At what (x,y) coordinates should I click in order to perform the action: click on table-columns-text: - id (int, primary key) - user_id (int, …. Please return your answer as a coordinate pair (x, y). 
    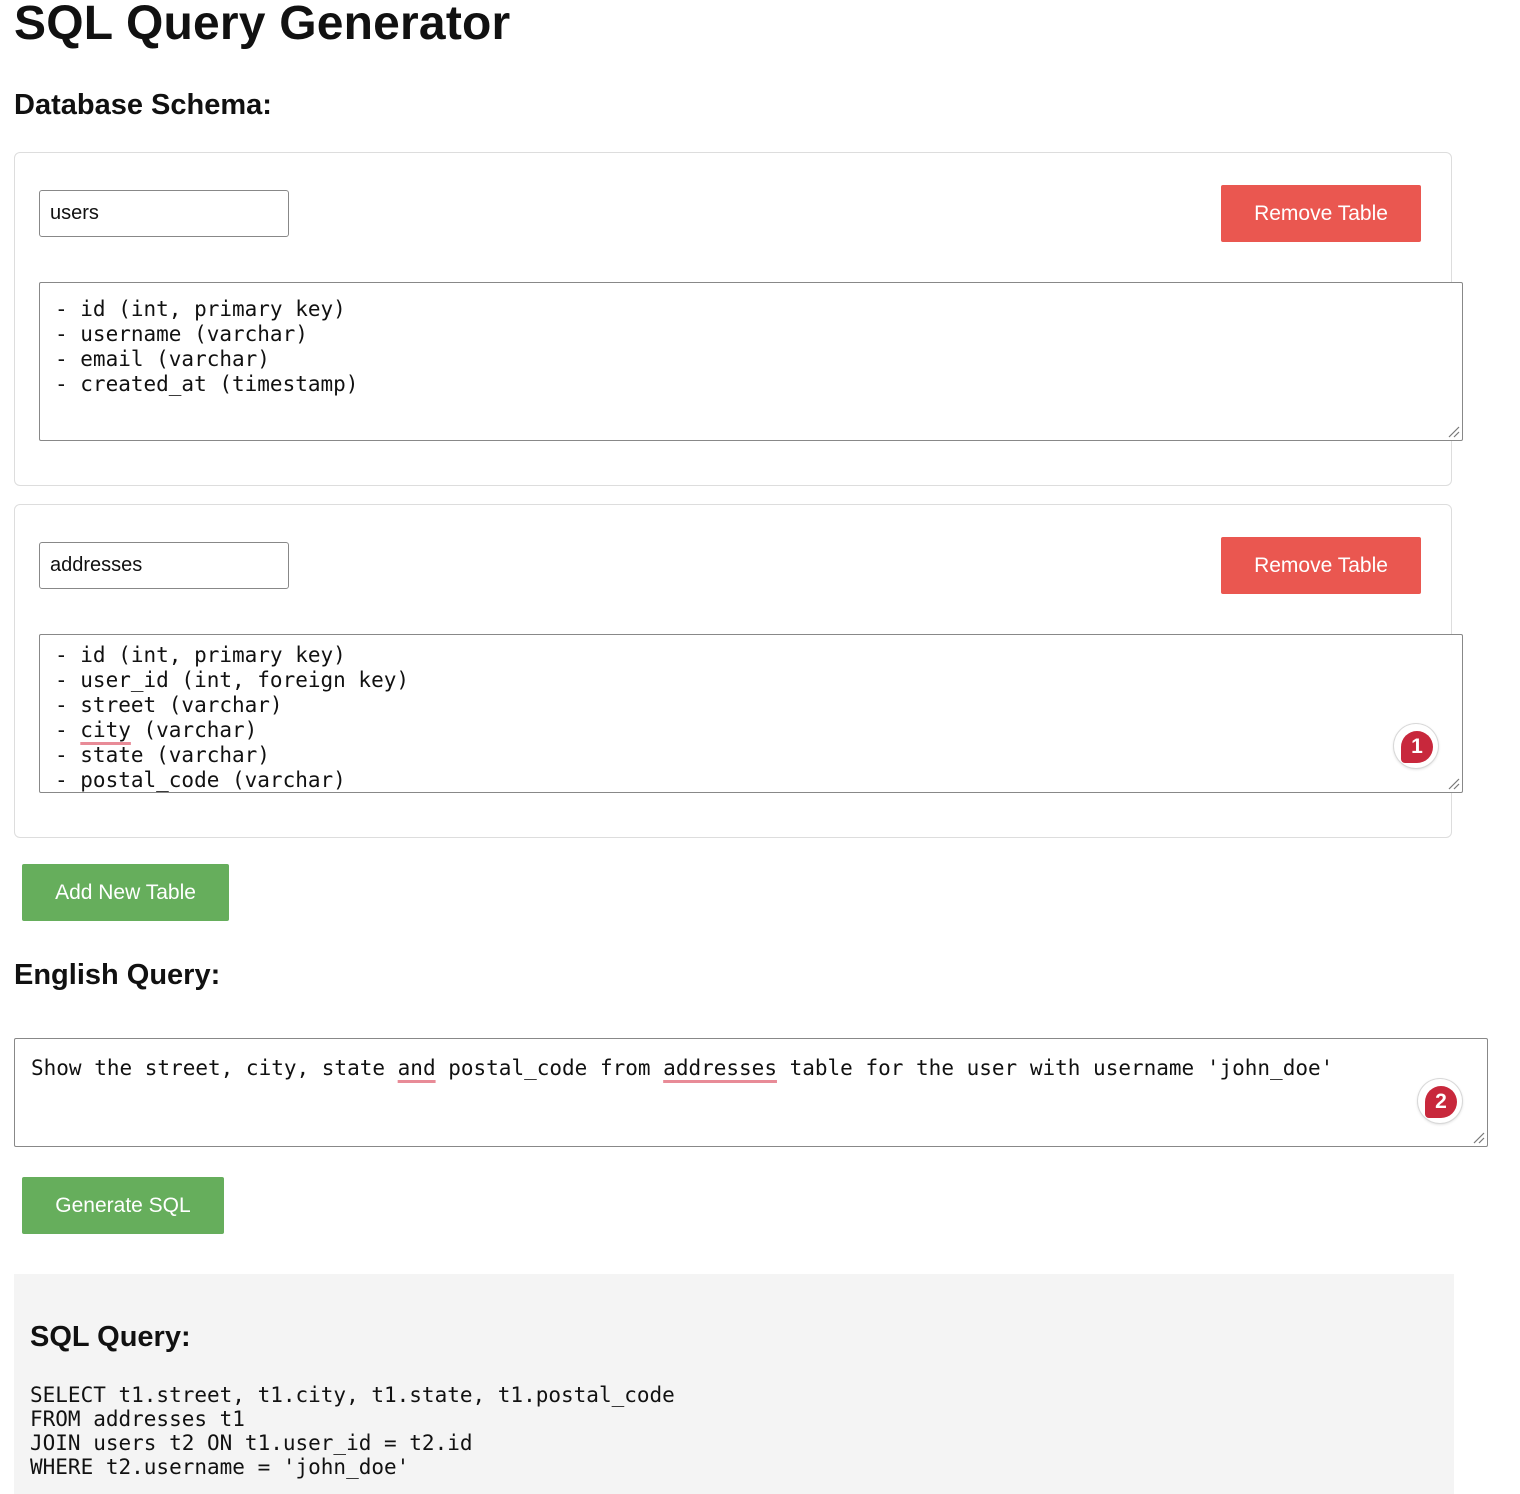
    Looking at the image, I should click on (751, 713).